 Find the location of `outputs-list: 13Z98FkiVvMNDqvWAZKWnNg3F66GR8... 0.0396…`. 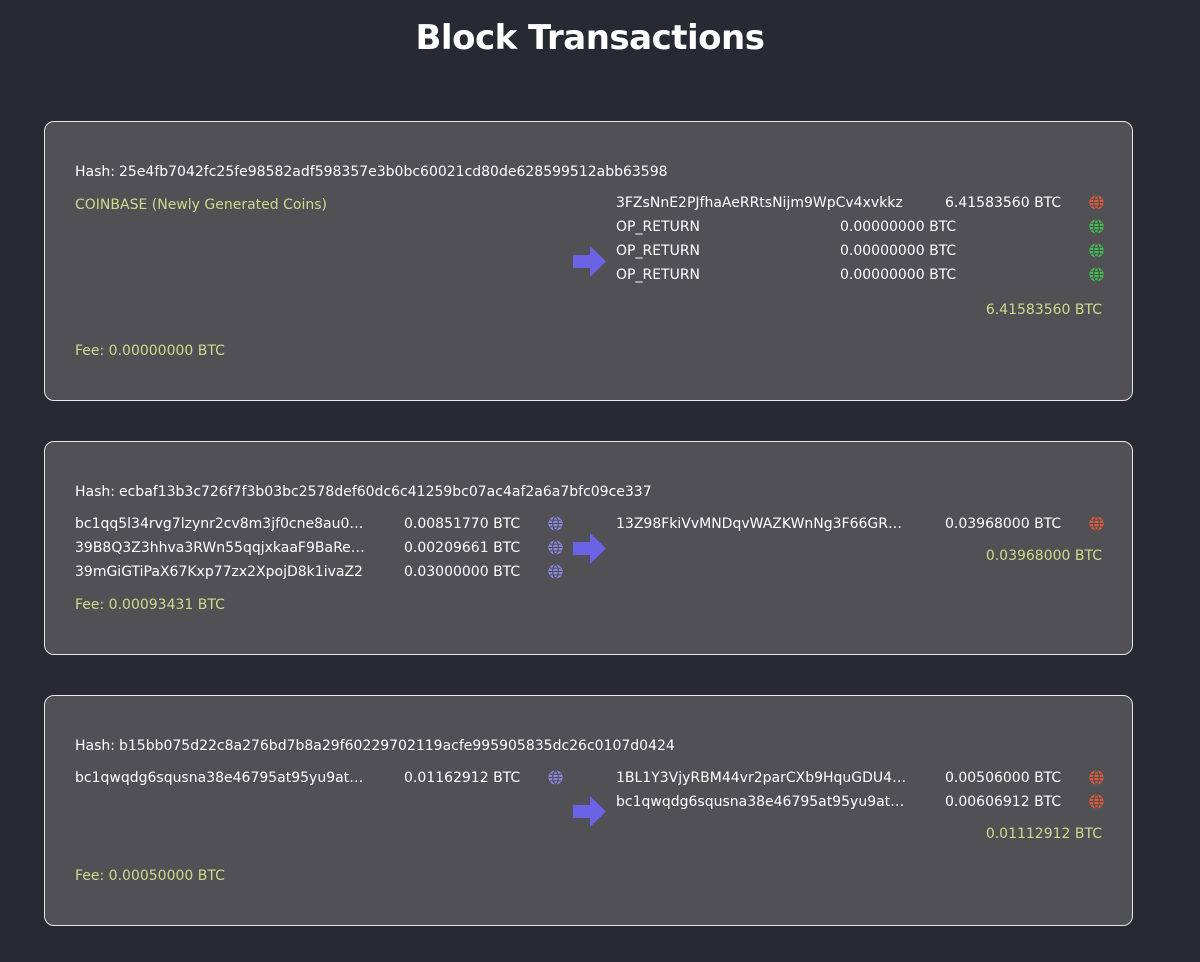

outputs-list: 13Z98FkiVvMNDqvWAZKWnNg3F66GR8... 0.0396… is located at coordinates (866, 524).